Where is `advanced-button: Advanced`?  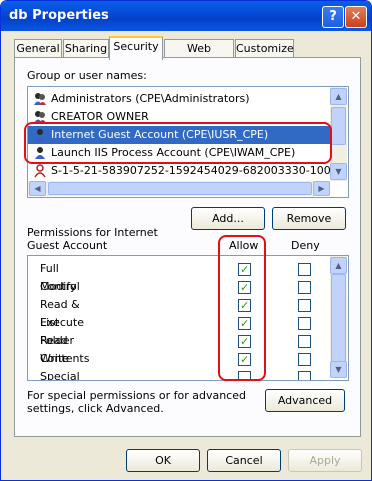
advanced-button: Advanced is located at coordinates (305, 400).